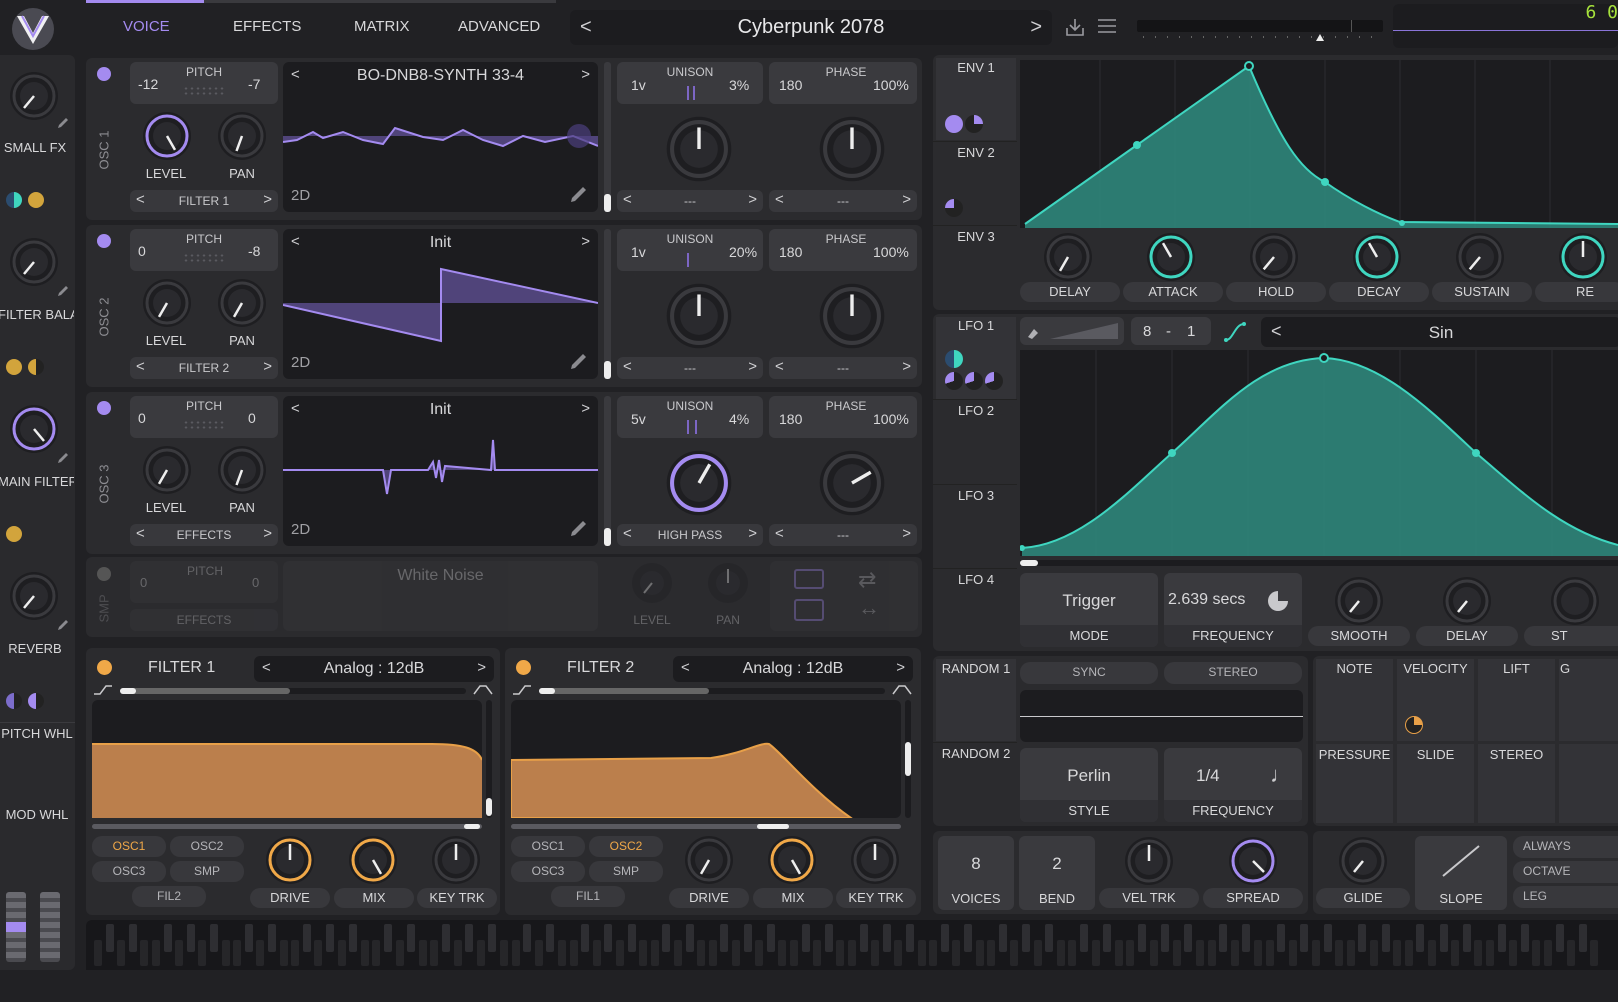 The height and width of the screenshot is (1002, 1618). Describe the element at coordinates (607, 304) in the screenshot. I see `wave-frame-slider` at that location.